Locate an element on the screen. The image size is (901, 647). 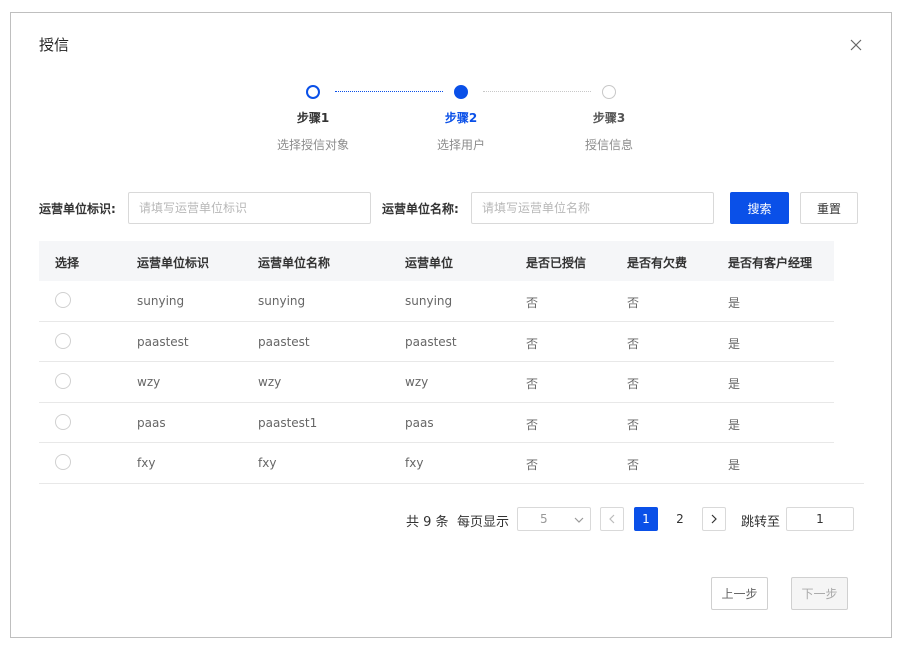
unit-name-label: 运营单位名称: is located at coordinates (420, 209).